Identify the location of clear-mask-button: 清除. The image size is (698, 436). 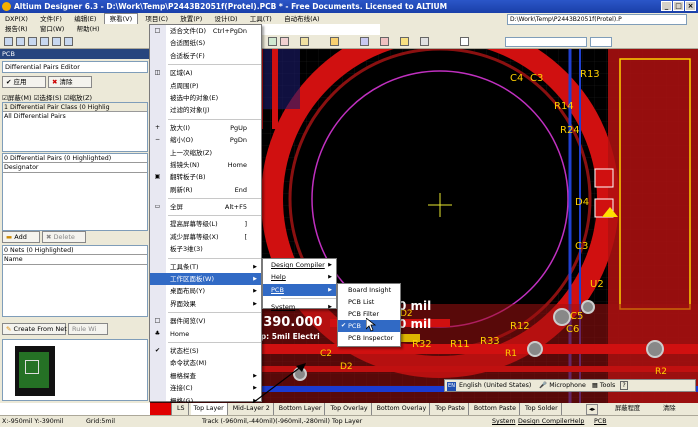
(669, 409).